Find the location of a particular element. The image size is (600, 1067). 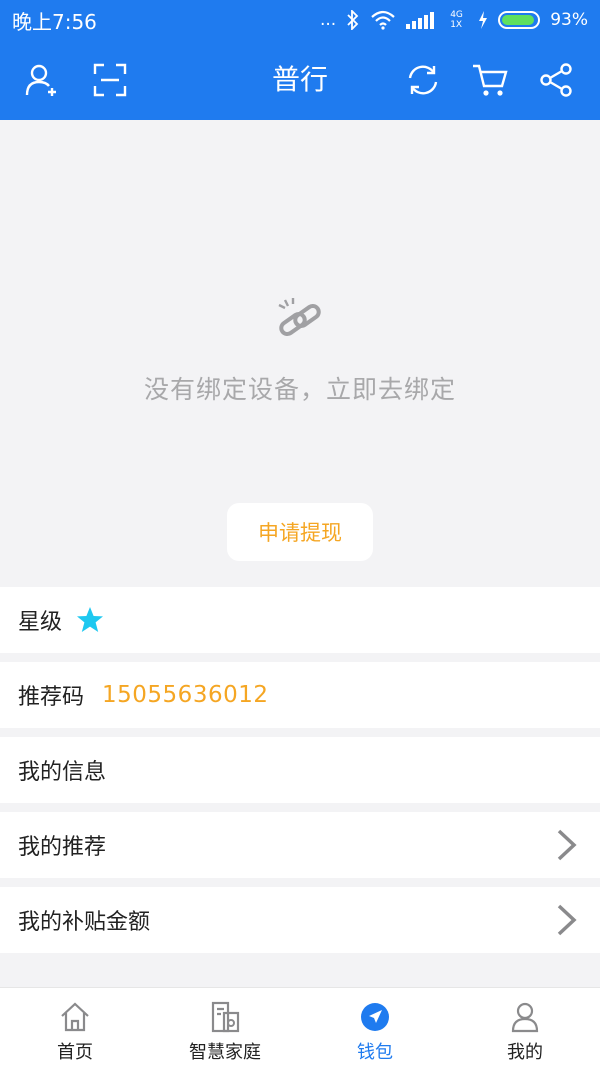

charging-icon is located at coordinates (483, 20).